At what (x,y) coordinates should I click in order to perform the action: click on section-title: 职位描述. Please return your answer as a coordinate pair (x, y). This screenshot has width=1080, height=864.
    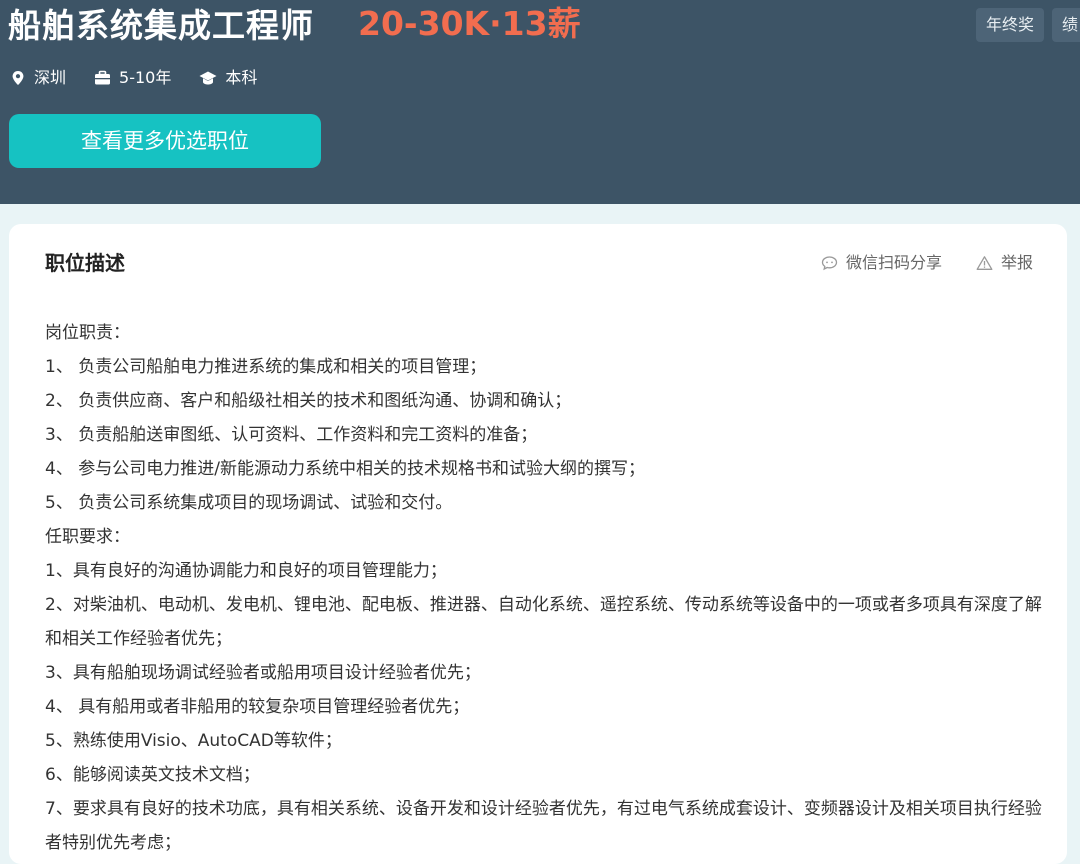
    Looking at the image, I should click on (85, 263).